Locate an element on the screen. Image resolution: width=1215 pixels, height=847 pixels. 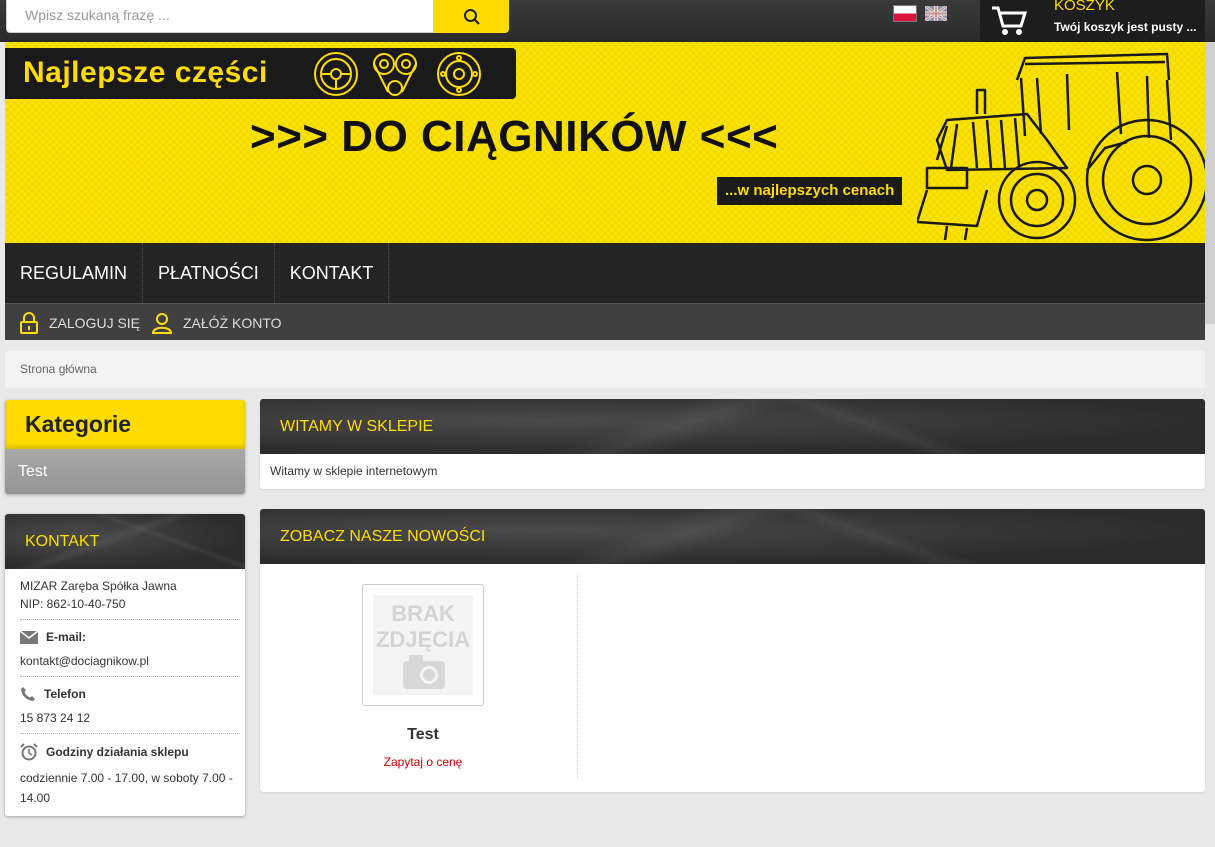
alarm-clock-icon is located at coordinates (29, 752).